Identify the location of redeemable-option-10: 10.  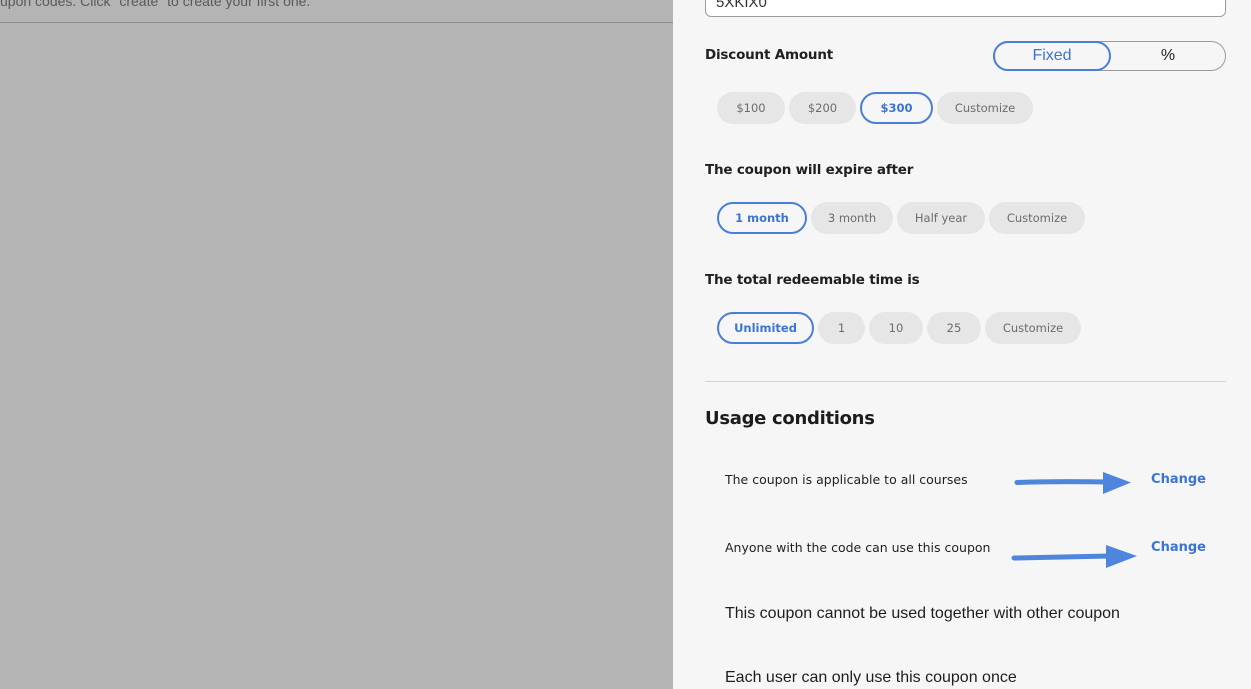
(896, 328).